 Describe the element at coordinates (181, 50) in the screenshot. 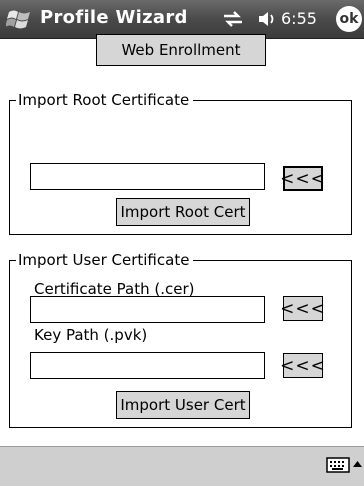

I see `web-enrollment-button: Web Enrollment` at that location.